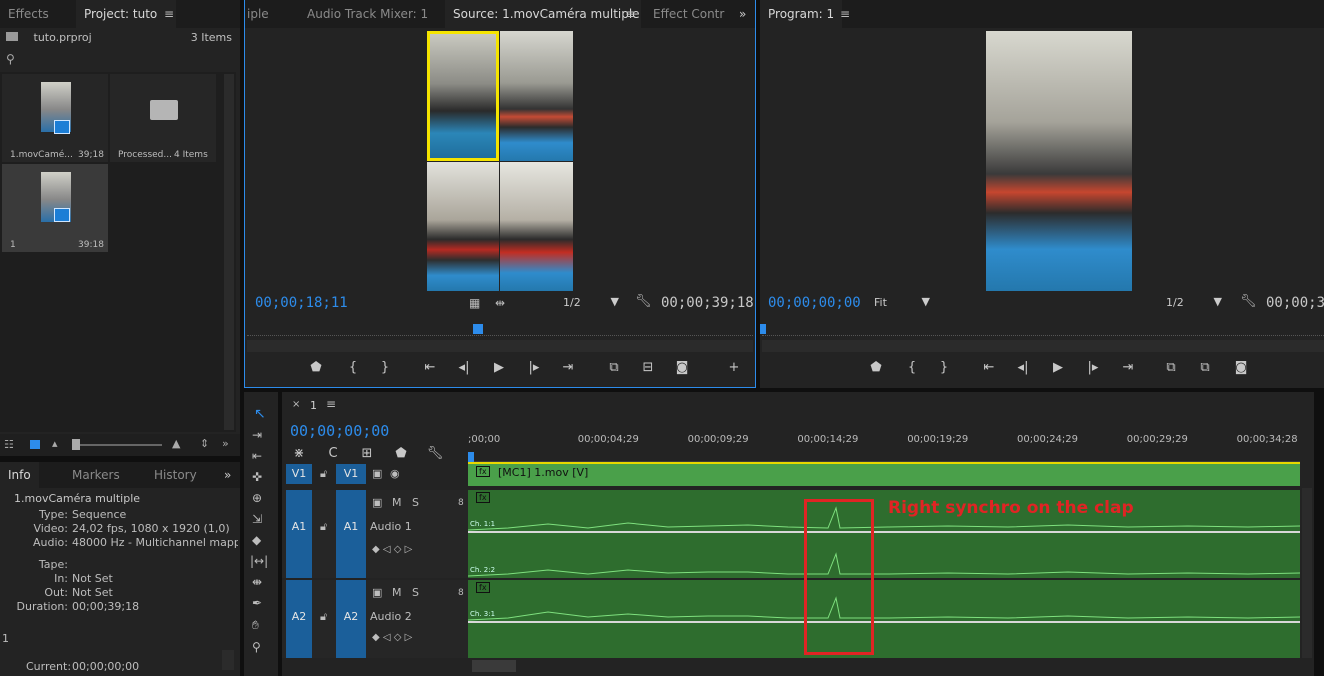 The height and width of the screenshot is (676, 1324). I want to click on a1-target: A1, so click(351, 534).